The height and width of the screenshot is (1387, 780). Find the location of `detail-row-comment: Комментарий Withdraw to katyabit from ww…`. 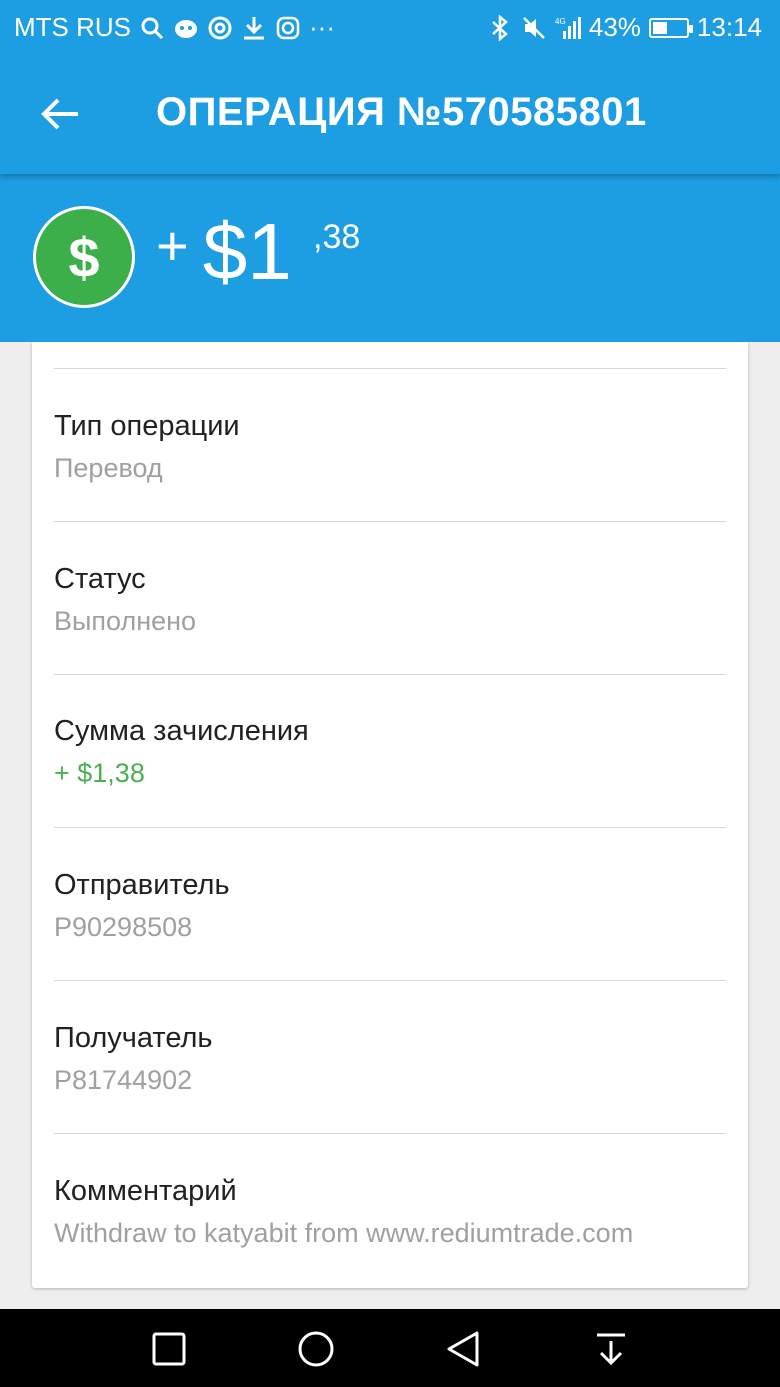

detail-row-comment: Комментарий Withdraw to katyabit from ww… is located at coordinates (390, 1212).